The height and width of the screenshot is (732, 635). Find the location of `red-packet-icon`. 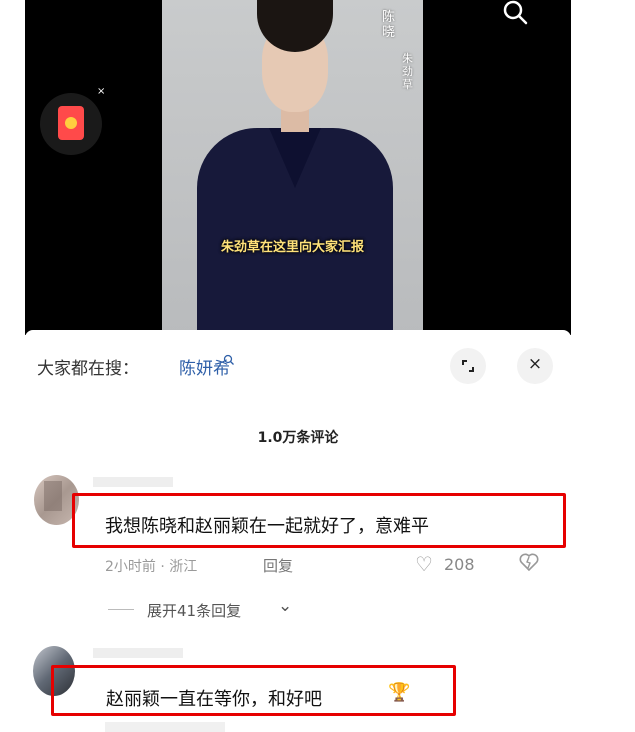

red-packet-icon is located at coordinates (71, 123).